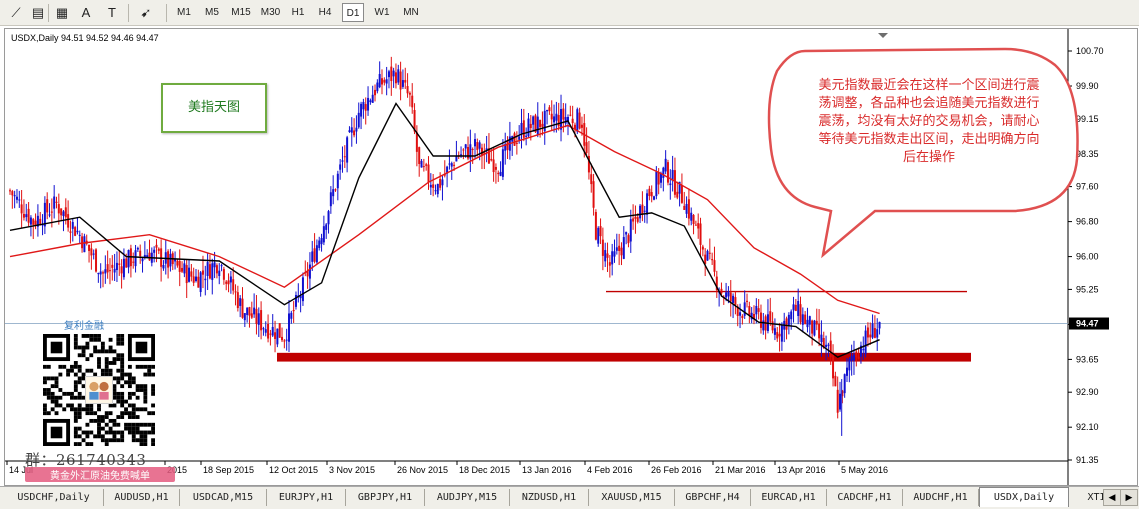 The image size is (1139, 509). Describe the element at coordinates (112, 12) in the screenshot. I see `text-label-icon: T` at that location.